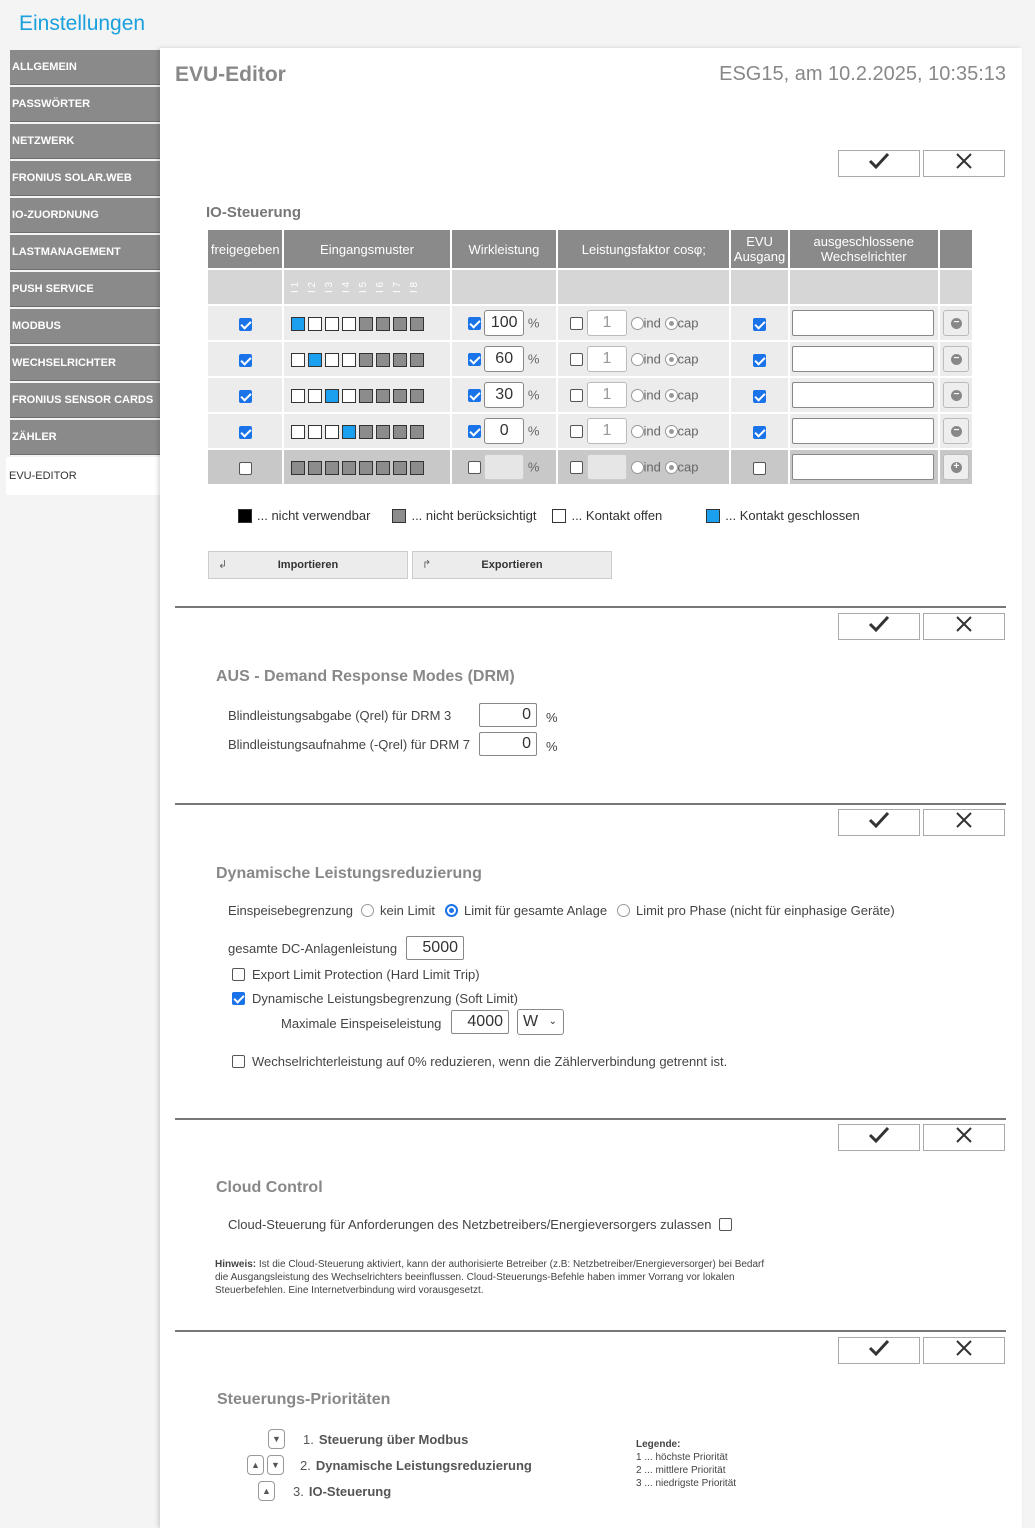 This screenshot has height=1528, width=1035. Describe the element at coordinates (726, 1224) in the screenshot. I see `cloud-allow-checkbox` at that location.